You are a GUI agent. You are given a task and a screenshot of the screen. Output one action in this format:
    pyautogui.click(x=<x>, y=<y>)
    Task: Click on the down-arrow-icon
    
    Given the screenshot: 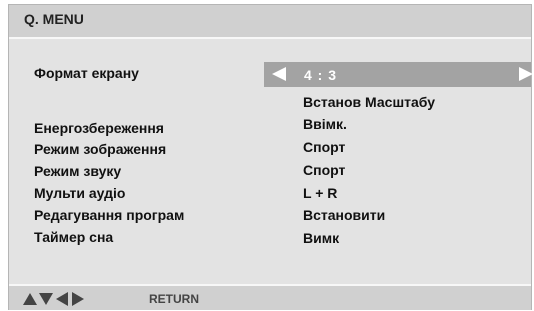 What is the action you would take?
    pyautogui.click(x=46, y=299)
    